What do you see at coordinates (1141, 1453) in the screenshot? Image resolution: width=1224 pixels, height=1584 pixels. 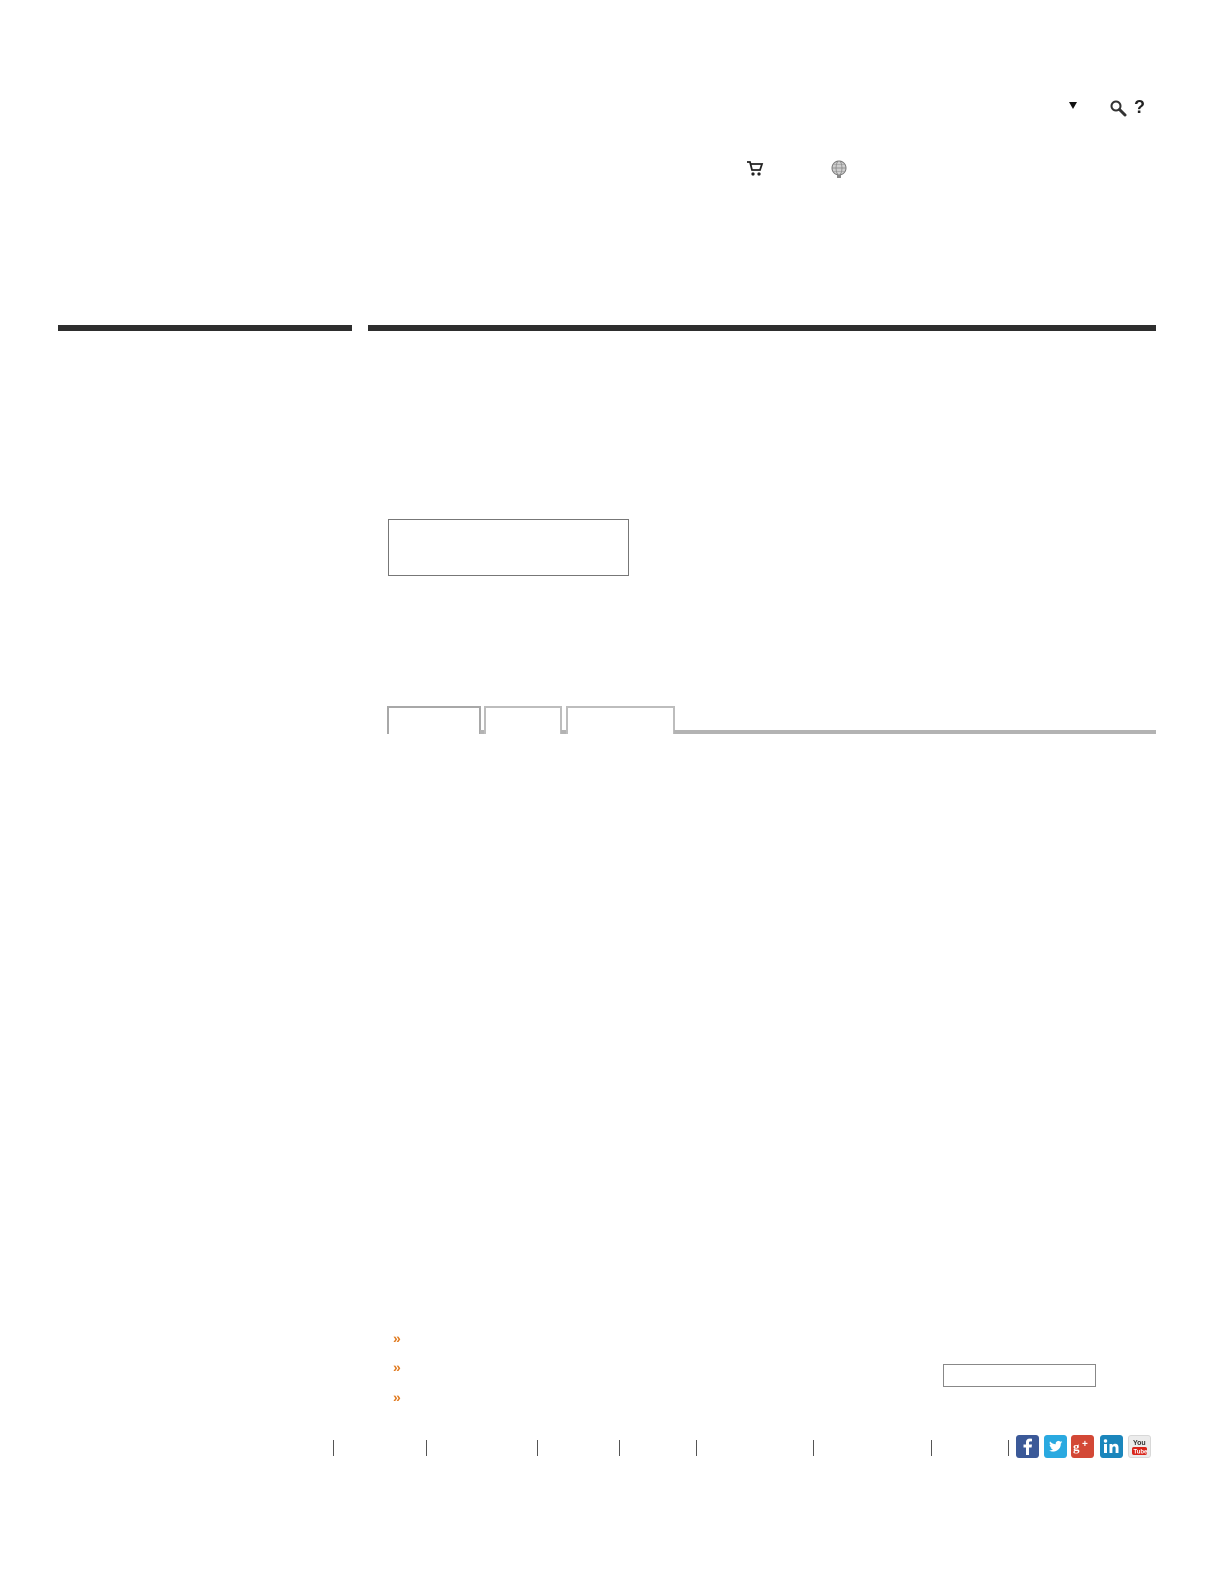 I see `svg-text: Tube` at bounding box center [1141, 1453].